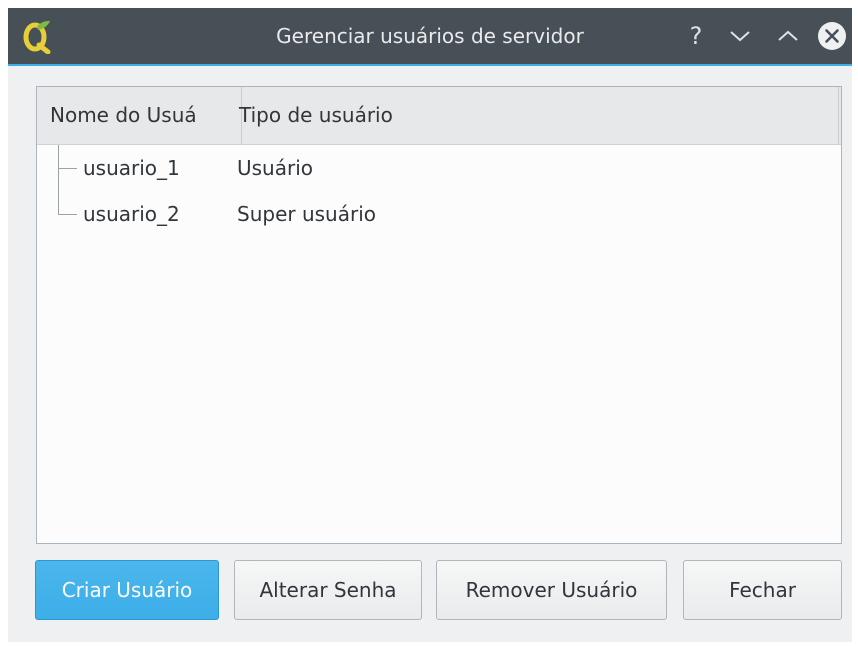  I want to click on close-button: Fechar, so click(762, 590).